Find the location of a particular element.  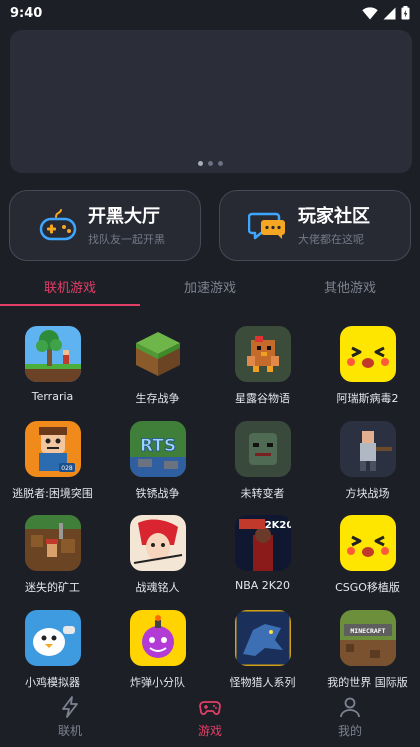

game-item: 星露谷物语 is located at coordinates (262, 366).